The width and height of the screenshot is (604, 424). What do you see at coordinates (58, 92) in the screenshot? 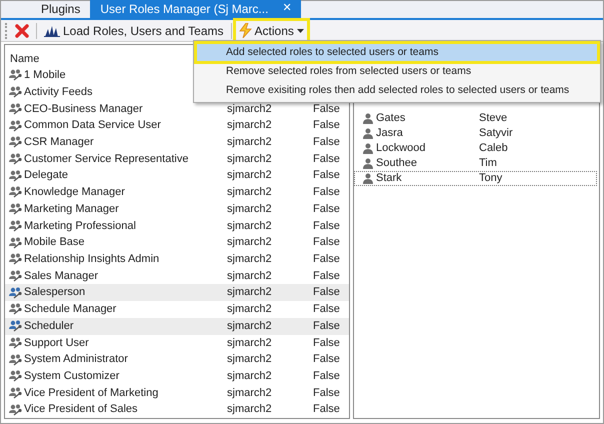
I see `role-name: Activity Feeds` at bounding box center [58, 92].